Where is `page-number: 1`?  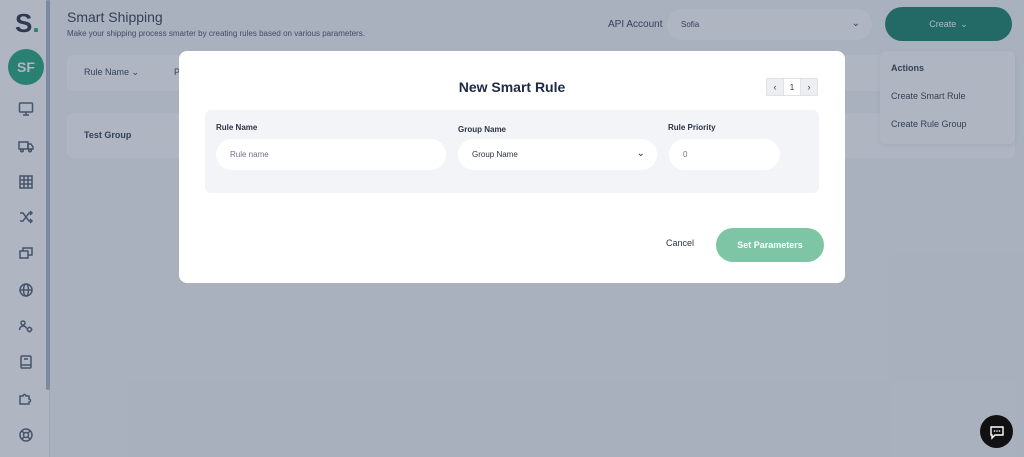
page-number: 1 is located at coordinates (792, 87).